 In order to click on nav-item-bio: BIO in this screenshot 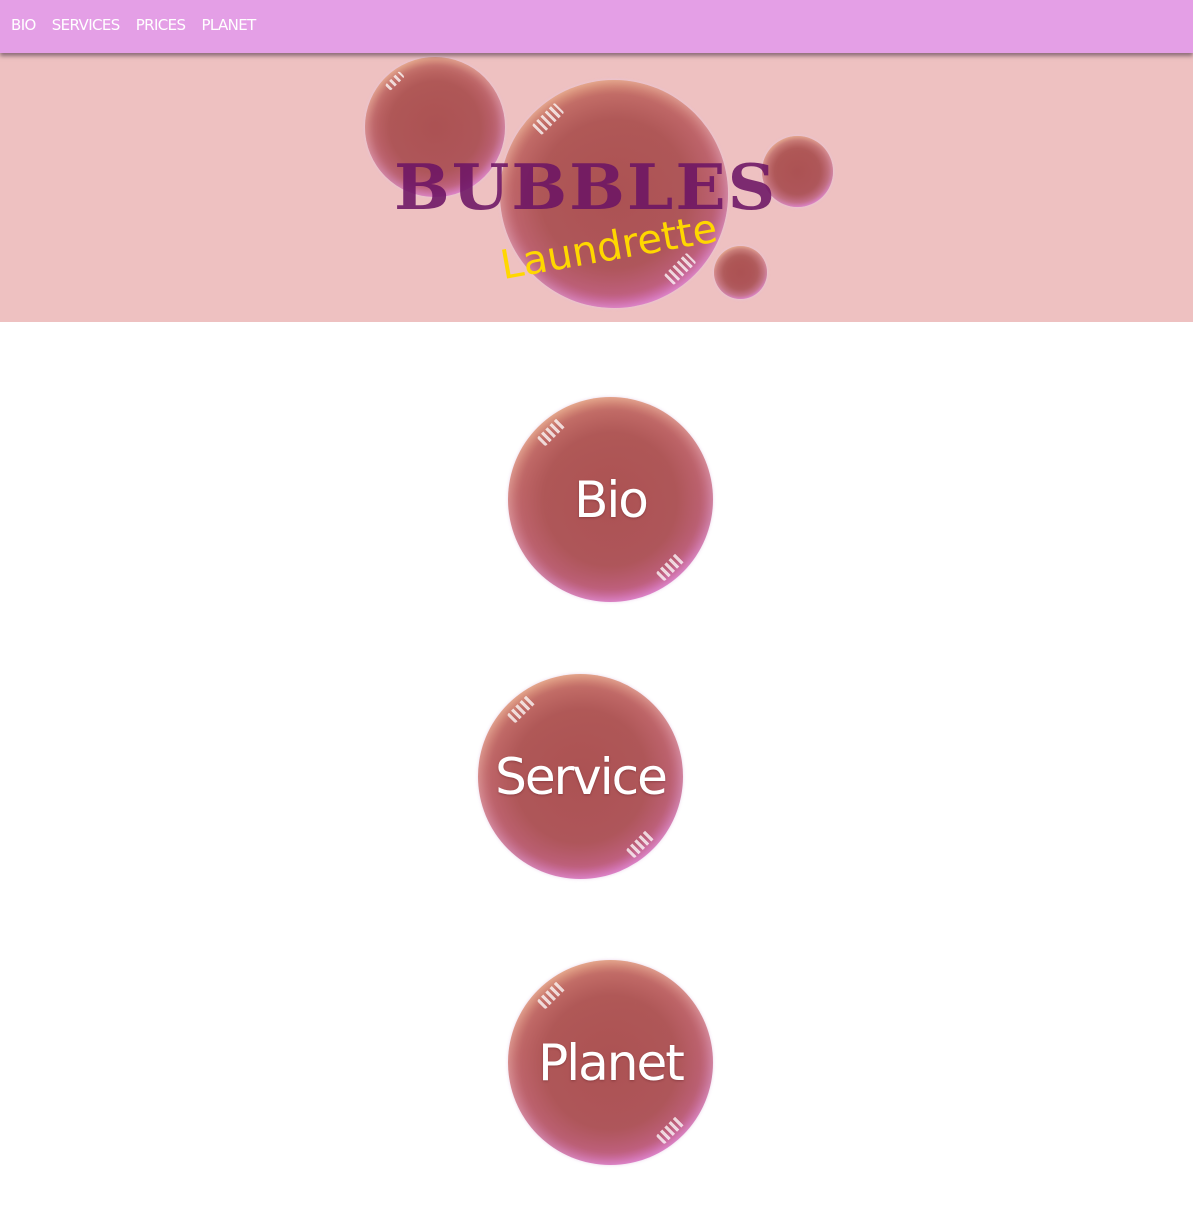, I will do `click(23, 25)`.